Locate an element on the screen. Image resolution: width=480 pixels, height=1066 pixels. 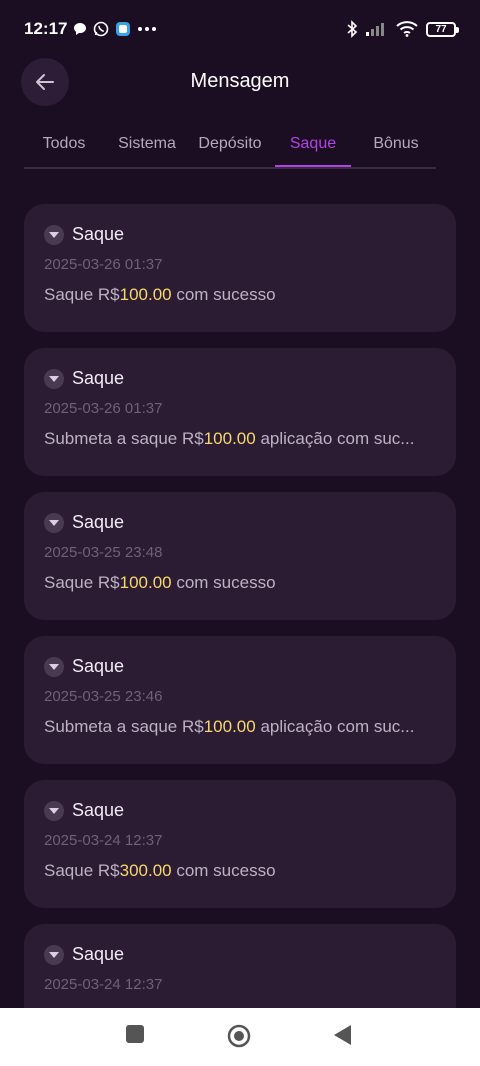
status-time: 12:17 is located at coordinates (46, 28).